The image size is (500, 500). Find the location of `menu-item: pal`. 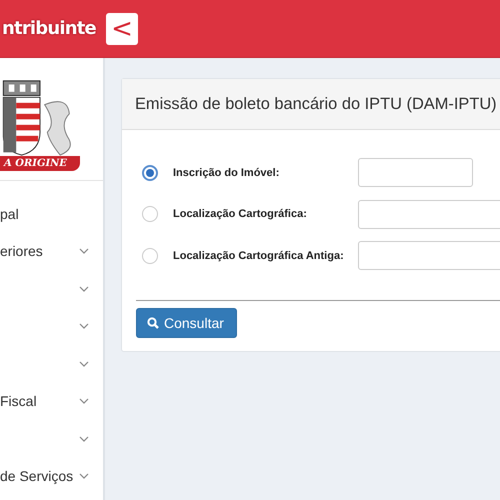

menu-item: pal is located at coordinates (51, 213).